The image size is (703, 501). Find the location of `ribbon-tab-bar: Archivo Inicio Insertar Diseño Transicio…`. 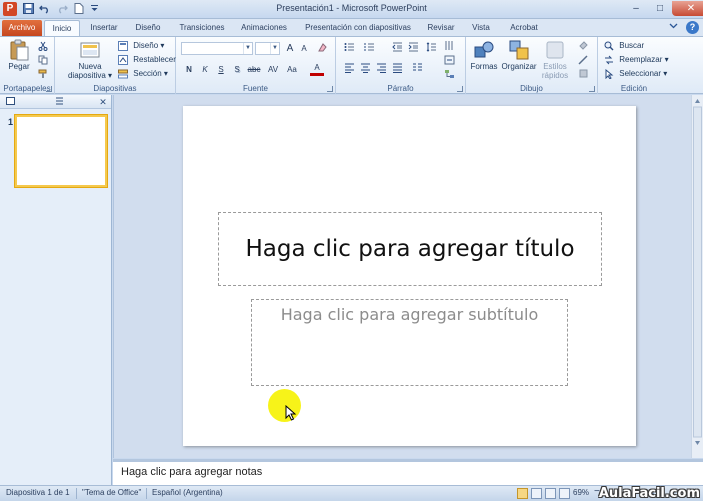

ribbon-tab-bar: Archivo Inicio Insertar Diseño Transicio… is located at coordinates (351, 27).